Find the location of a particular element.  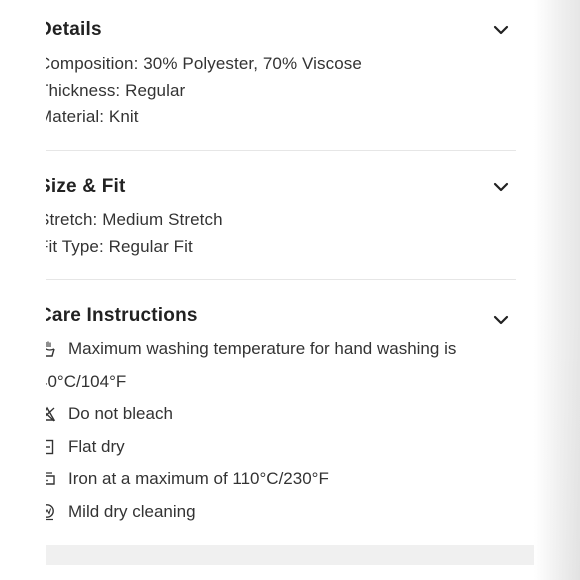

right-margin-shadow is located at coordinates (557, 290).